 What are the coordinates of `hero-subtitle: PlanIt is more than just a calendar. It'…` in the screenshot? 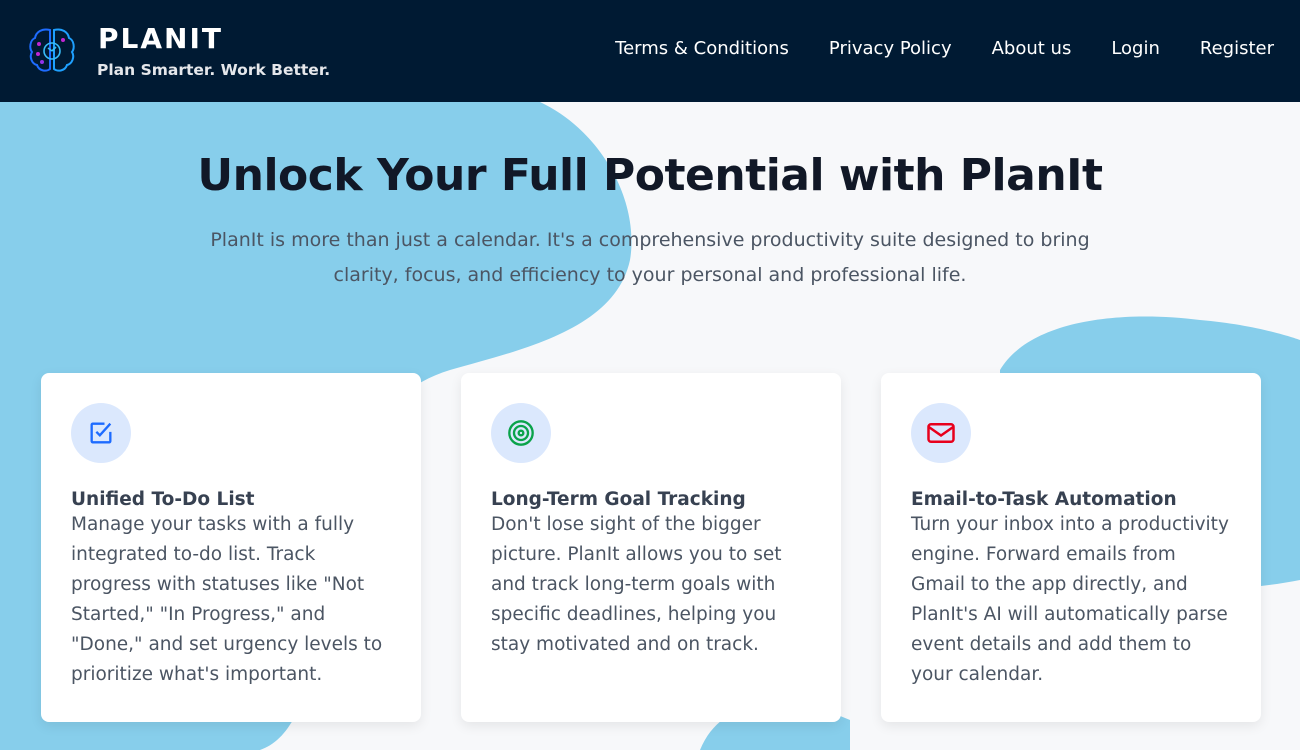 It's located at (650, 257).